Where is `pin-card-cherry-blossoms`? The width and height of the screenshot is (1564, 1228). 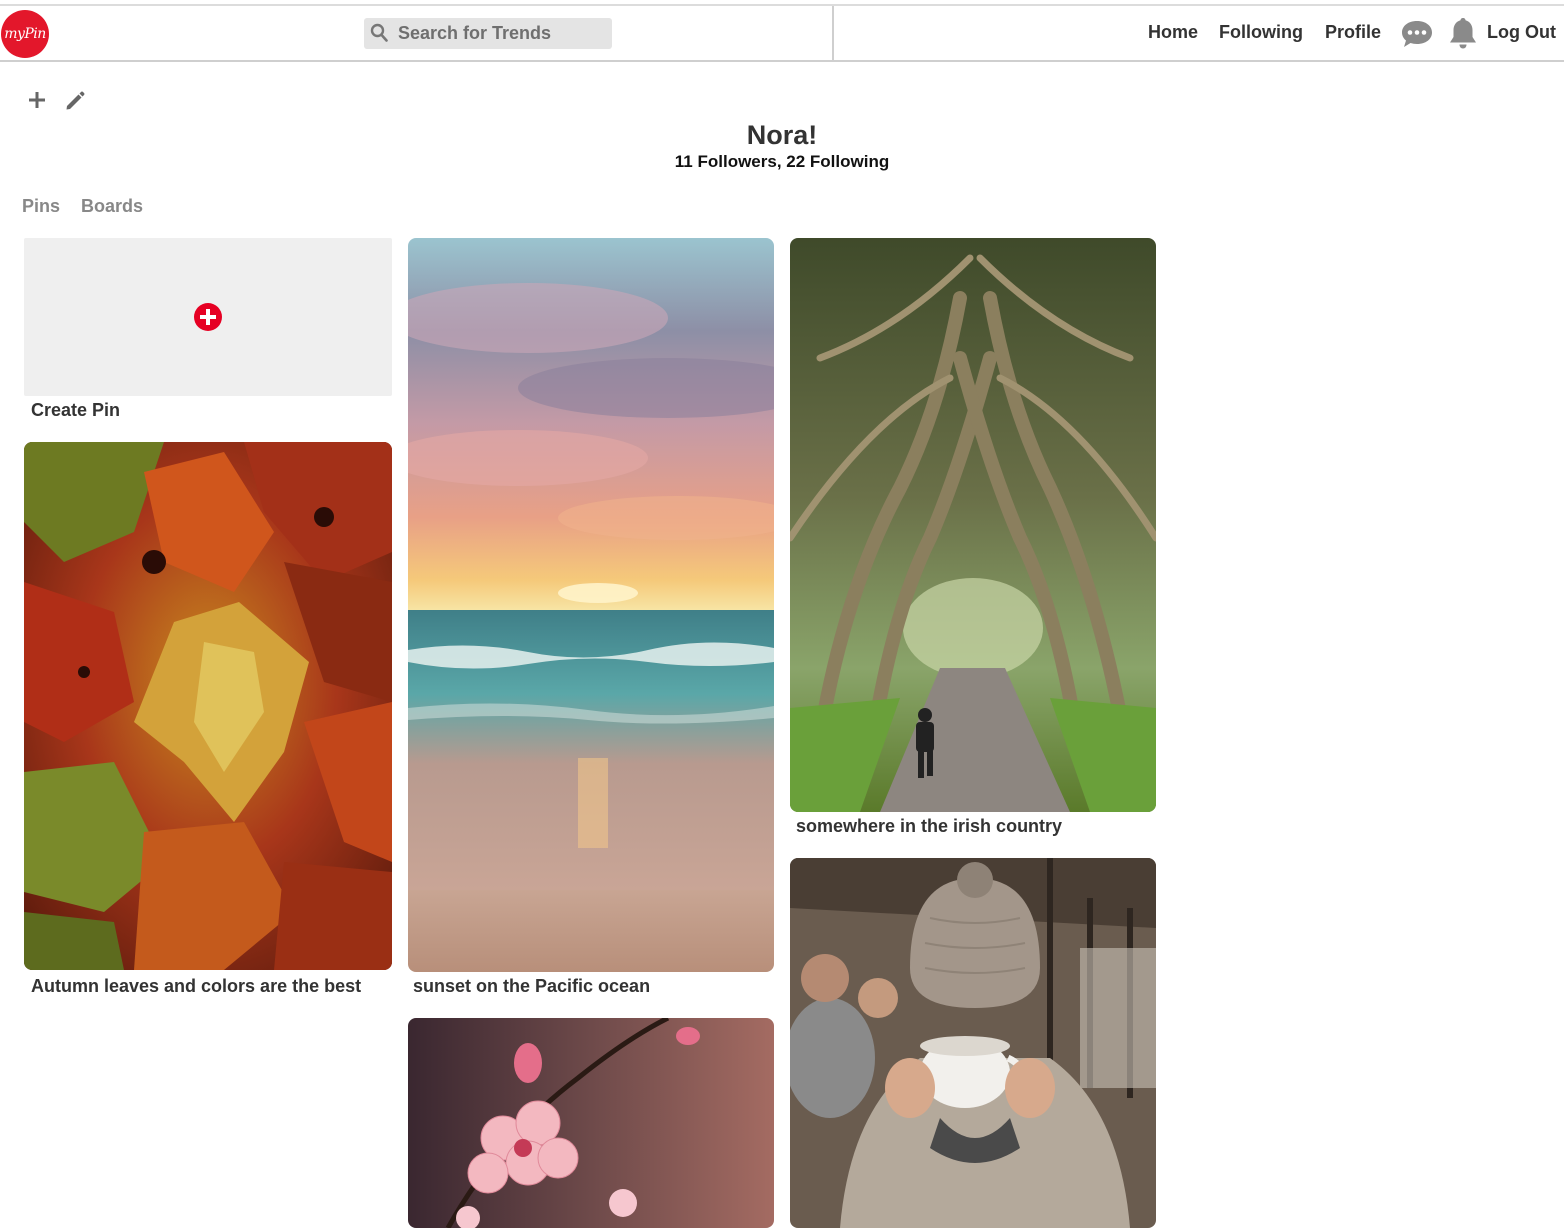
pin-card-cherry-blossoms is located at coordinates (591, 1123).